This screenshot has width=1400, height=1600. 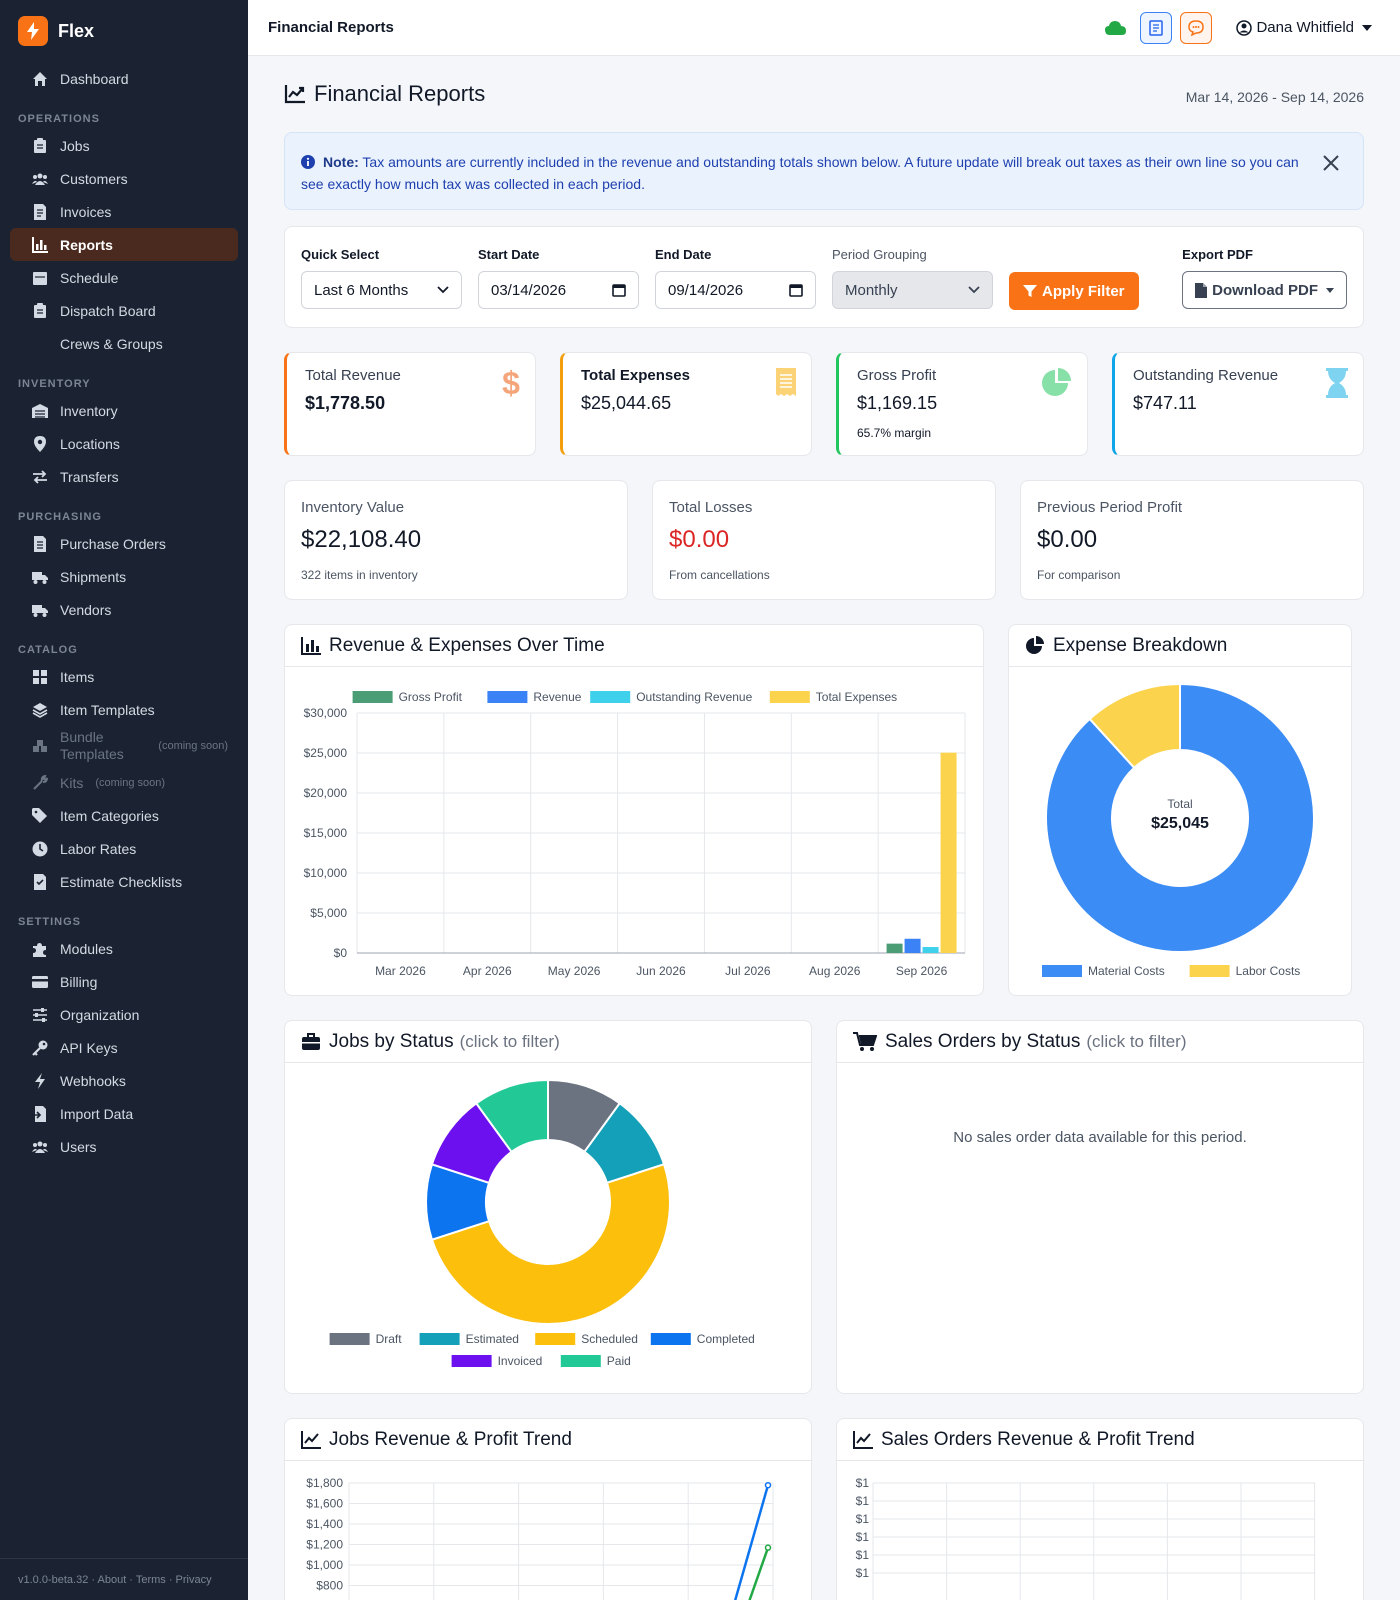 I want to click on close-icon, so click(x=1331, y=166).